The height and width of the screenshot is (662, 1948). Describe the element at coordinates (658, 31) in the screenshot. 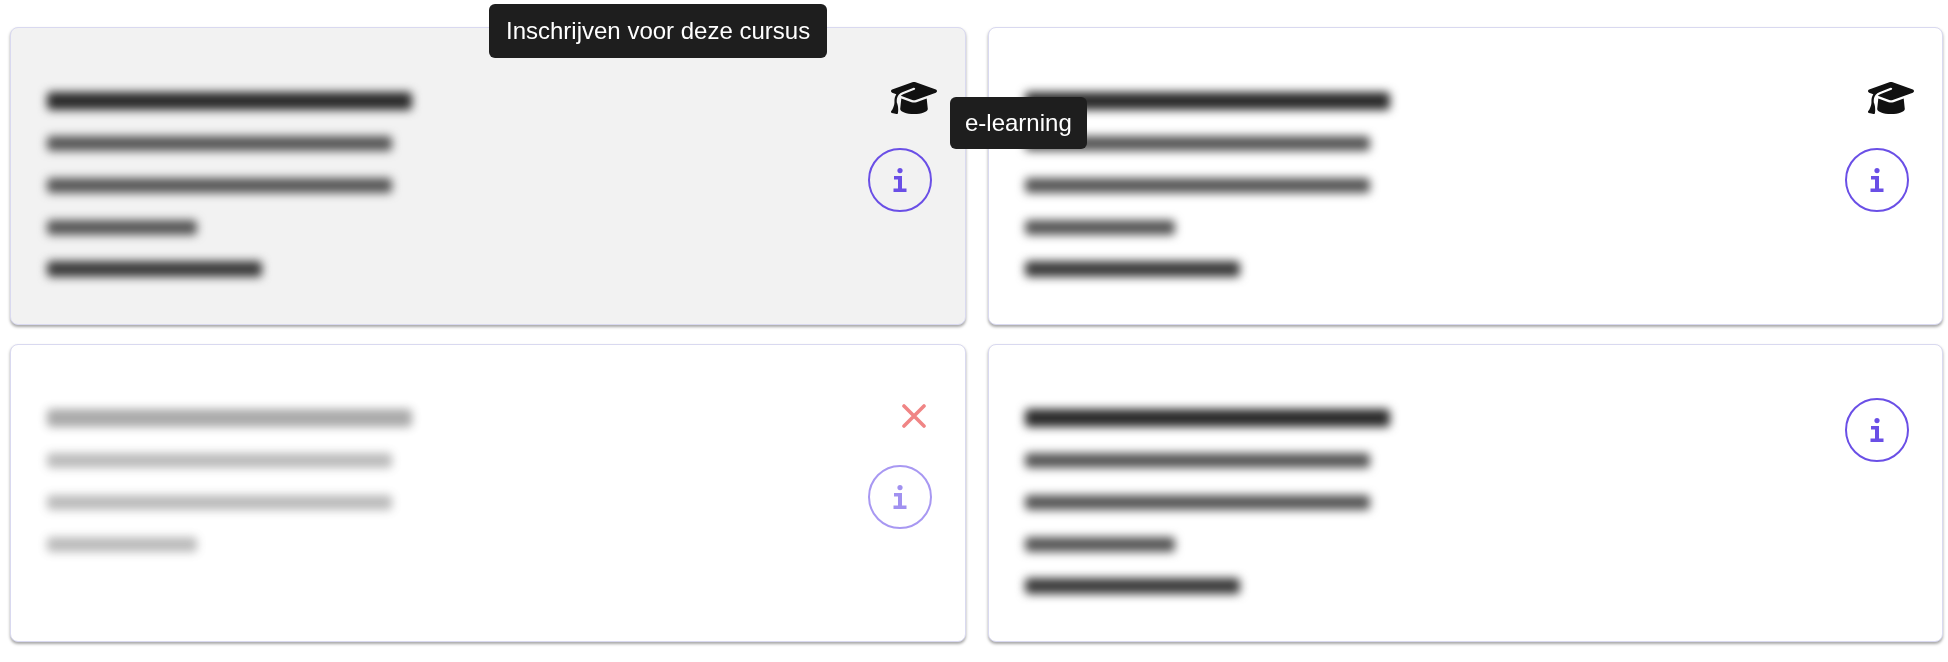

I see `tooltip: Inschrijven voor deze cursus` at that location.